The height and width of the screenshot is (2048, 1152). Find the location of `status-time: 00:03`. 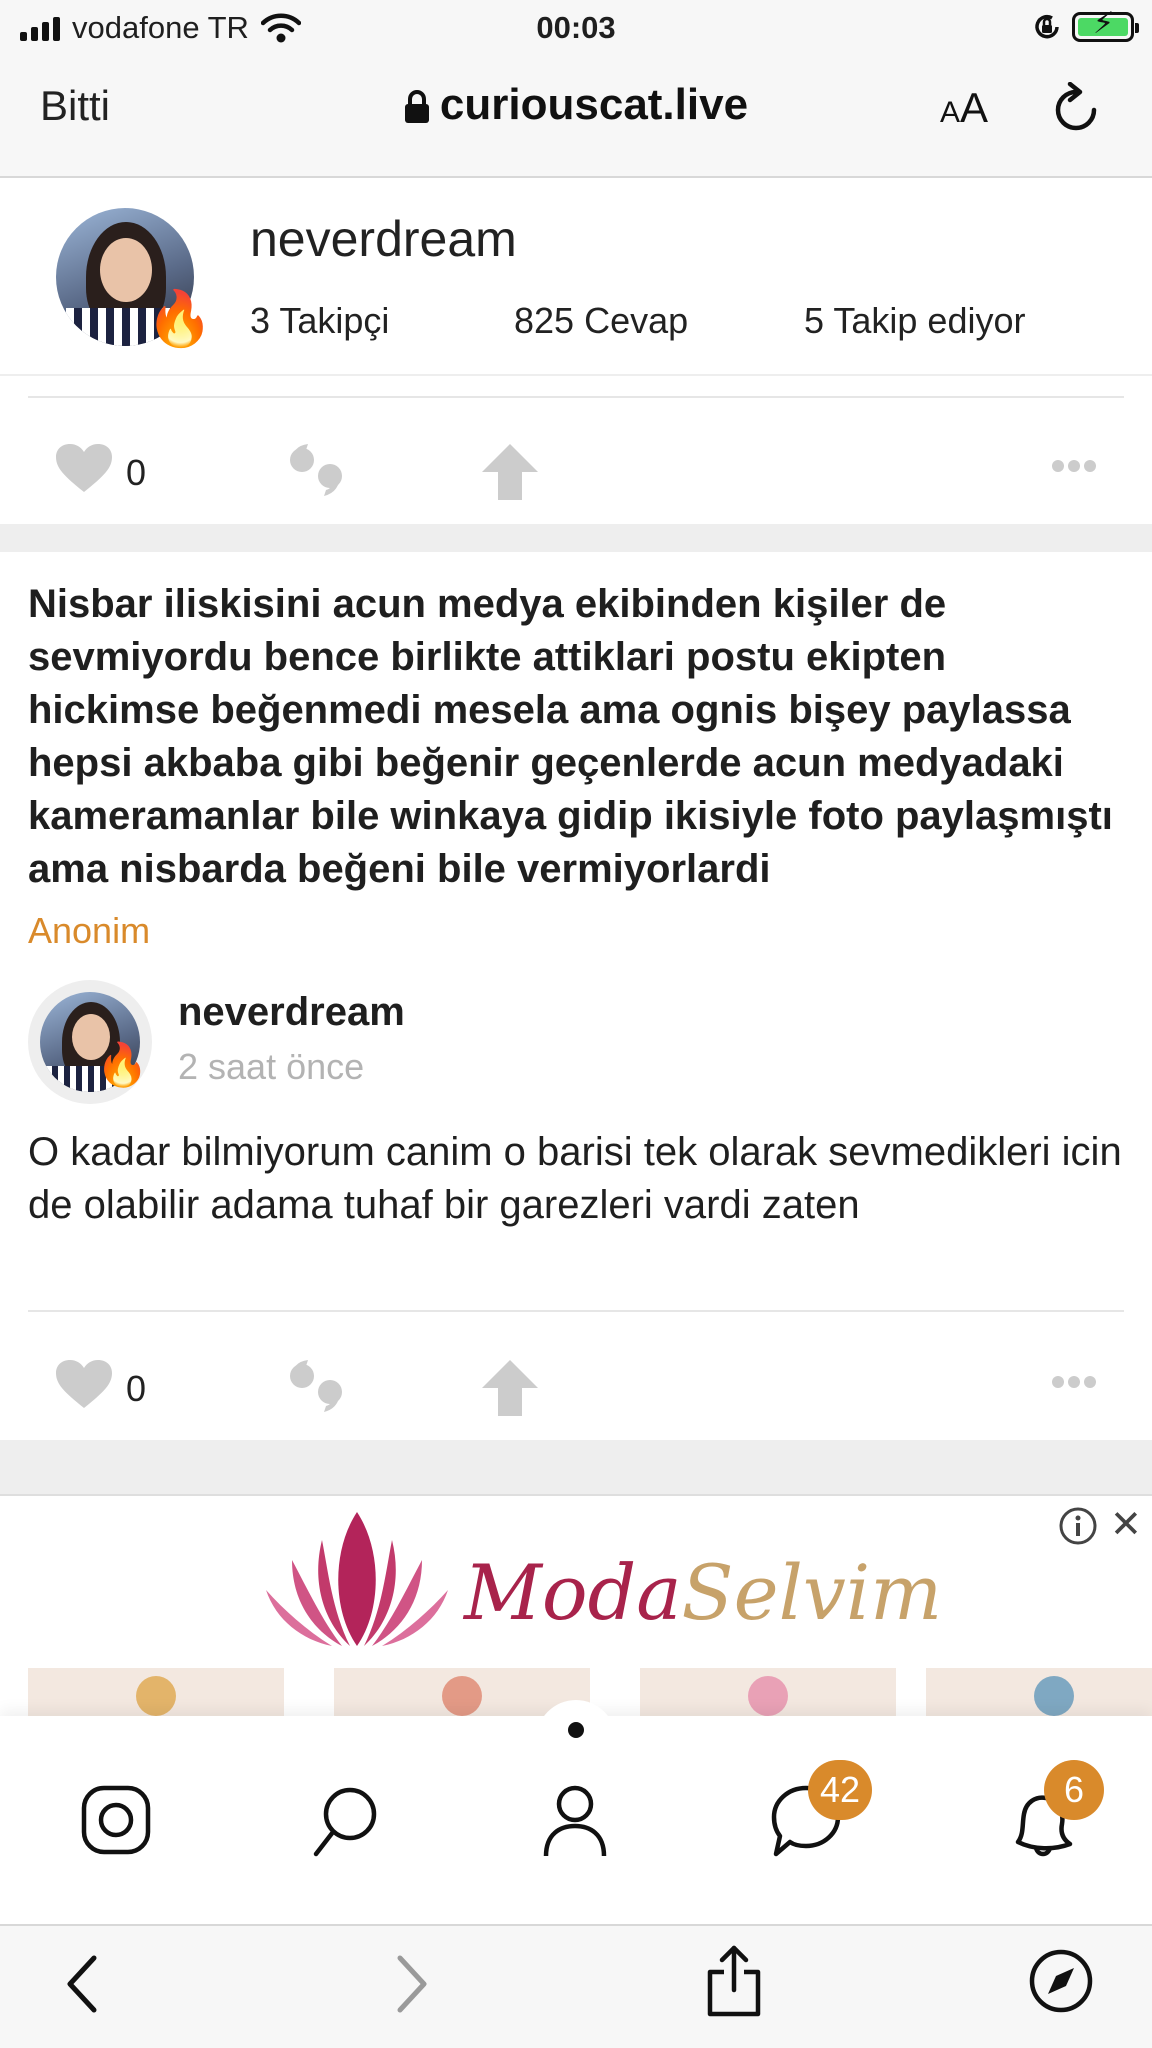

status-time: 00:03 is located at coordinates (576, 27).